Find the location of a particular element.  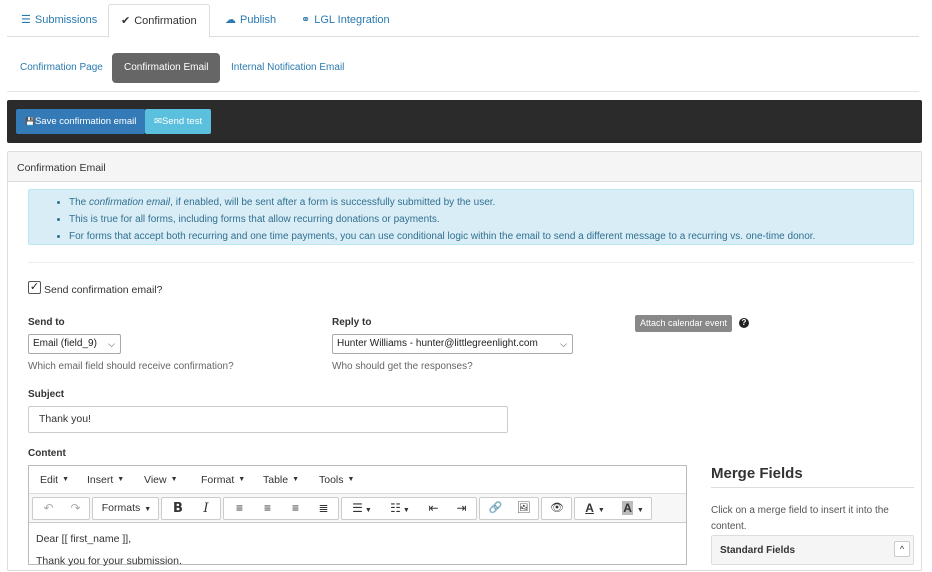

outdent-icon: ⇤ is located at coordinates (433, 508).